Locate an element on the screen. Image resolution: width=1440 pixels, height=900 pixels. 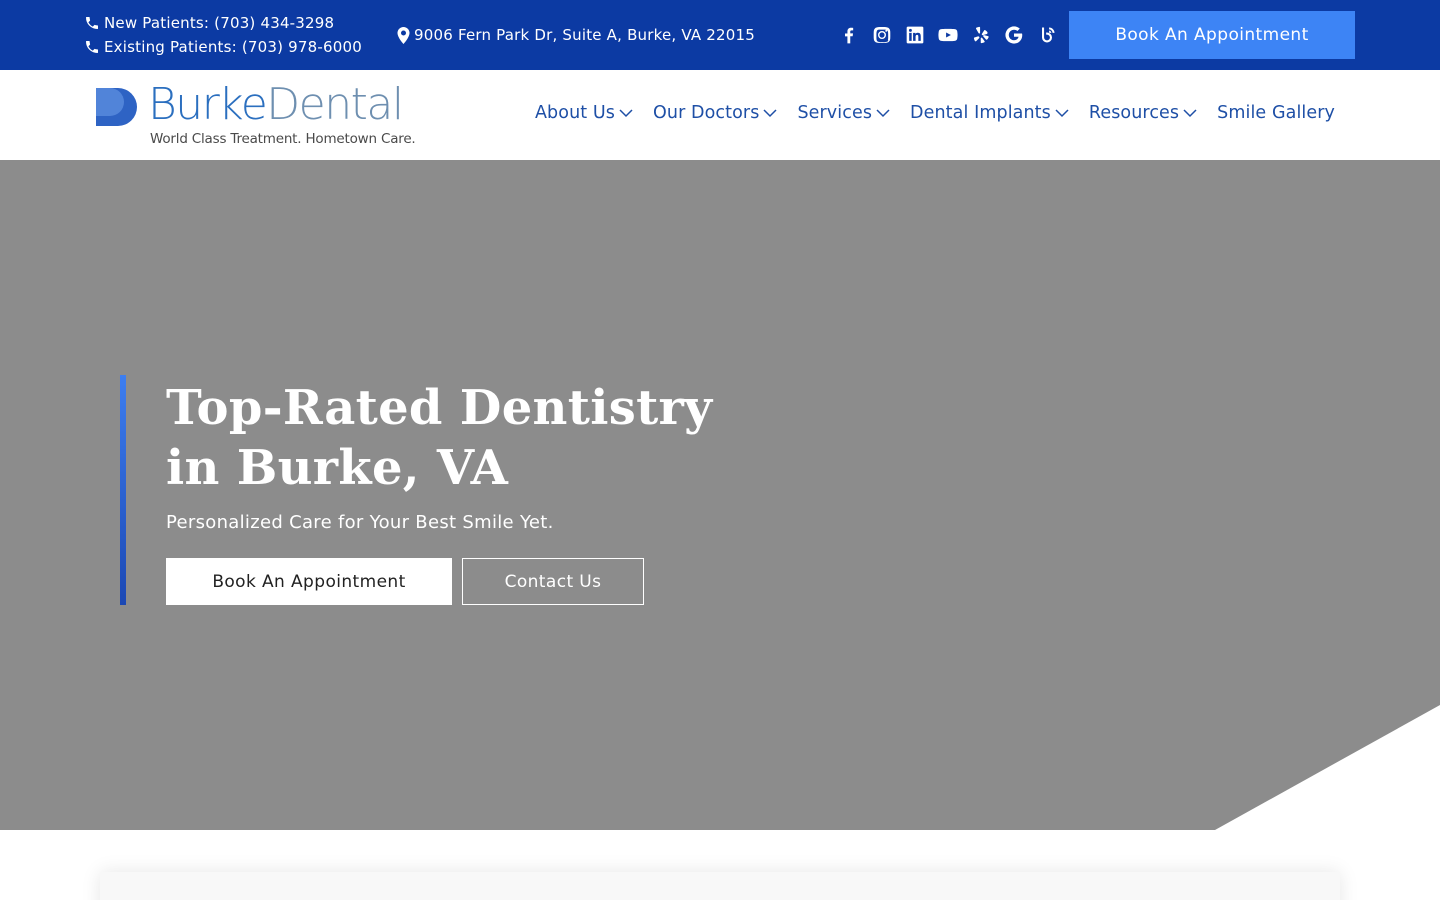
logo-wordmark: BurkeDental is located at coordinates (276, 105).